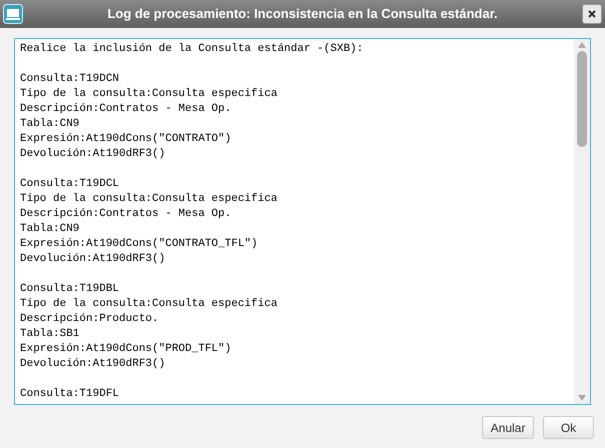 This screenshot has height=448, width=605. What do you see at coordinates (70, 79) in the screenshot?
I see `log-line: Consulta:T19DCN` at bounding box center [70, 79].